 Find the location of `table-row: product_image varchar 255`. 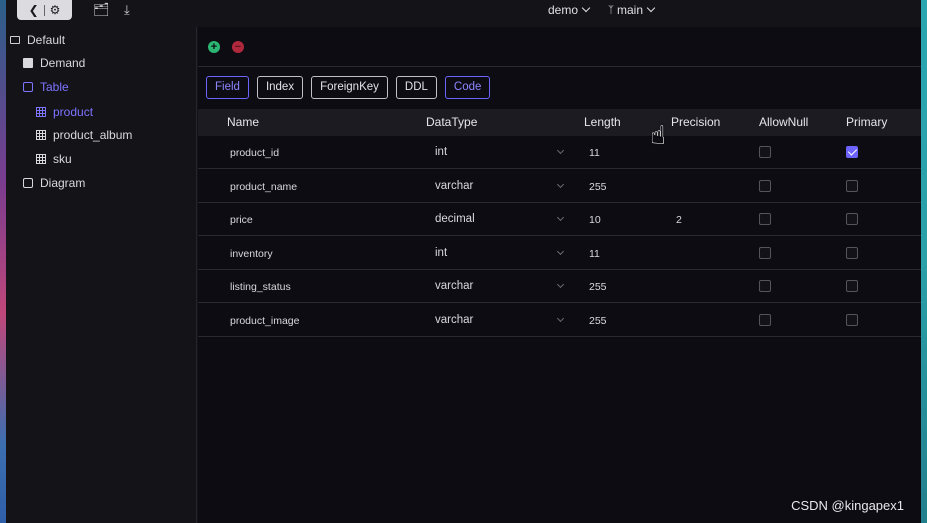

table-row: product_image varchar 255 is located at coordinates (559, 320).